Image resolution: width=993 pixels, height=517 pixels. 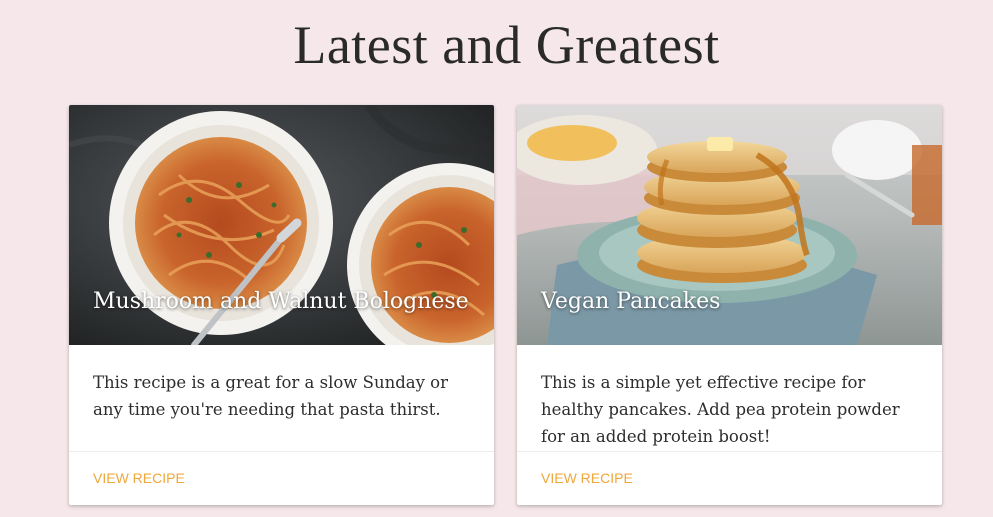 What do you see at coordinates (631, 301) in the screenshot?
I see `card-title: Vegan Pancakes` at bounding box center [631, 301].